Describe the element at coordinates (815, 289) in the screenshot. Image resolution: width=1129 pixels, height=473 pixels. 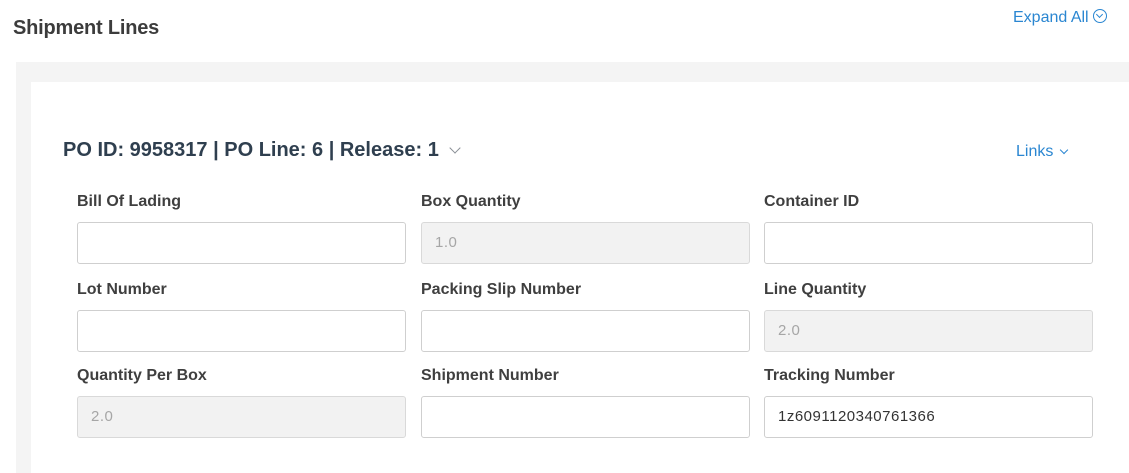
I see `line-quantity-label: Line Quantity` at that location.